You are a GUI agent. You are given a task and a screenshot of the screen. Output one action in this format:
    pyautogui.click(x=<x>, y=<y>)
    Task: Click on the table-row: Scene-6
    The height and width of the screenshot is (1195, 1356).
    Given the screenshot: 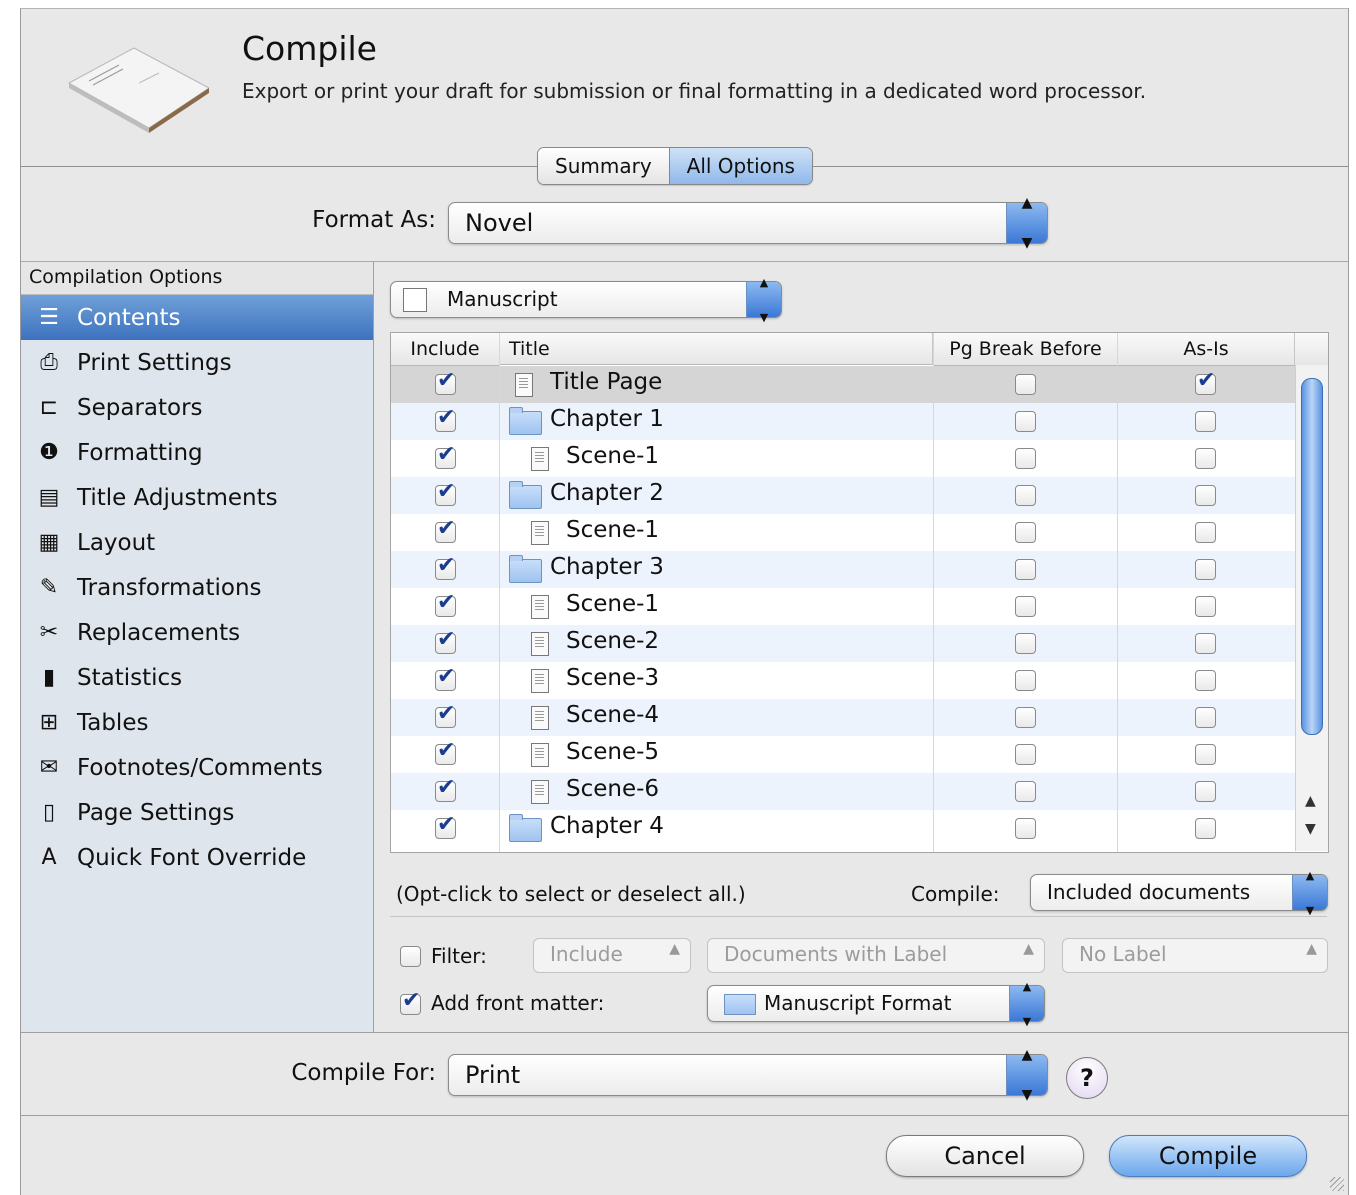 What is the action you would take?
    pyautogui.click(x=843, y=791)
    